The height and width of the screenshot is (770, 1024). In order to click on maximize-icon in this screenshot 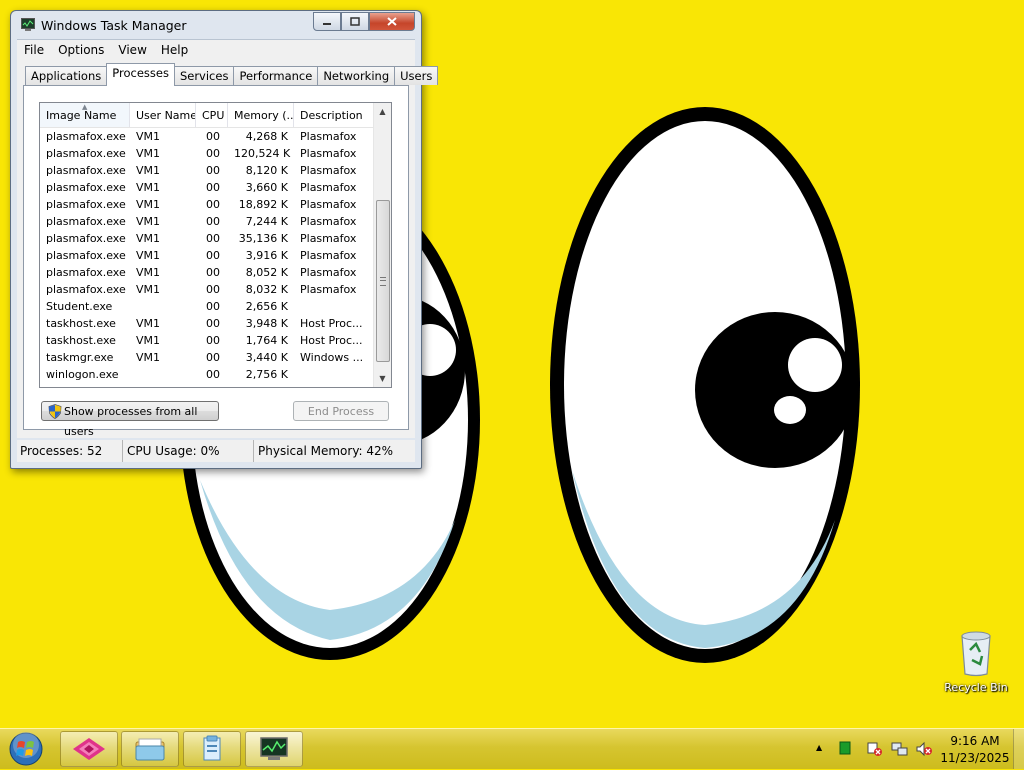, I will do `click(355, 21)`.